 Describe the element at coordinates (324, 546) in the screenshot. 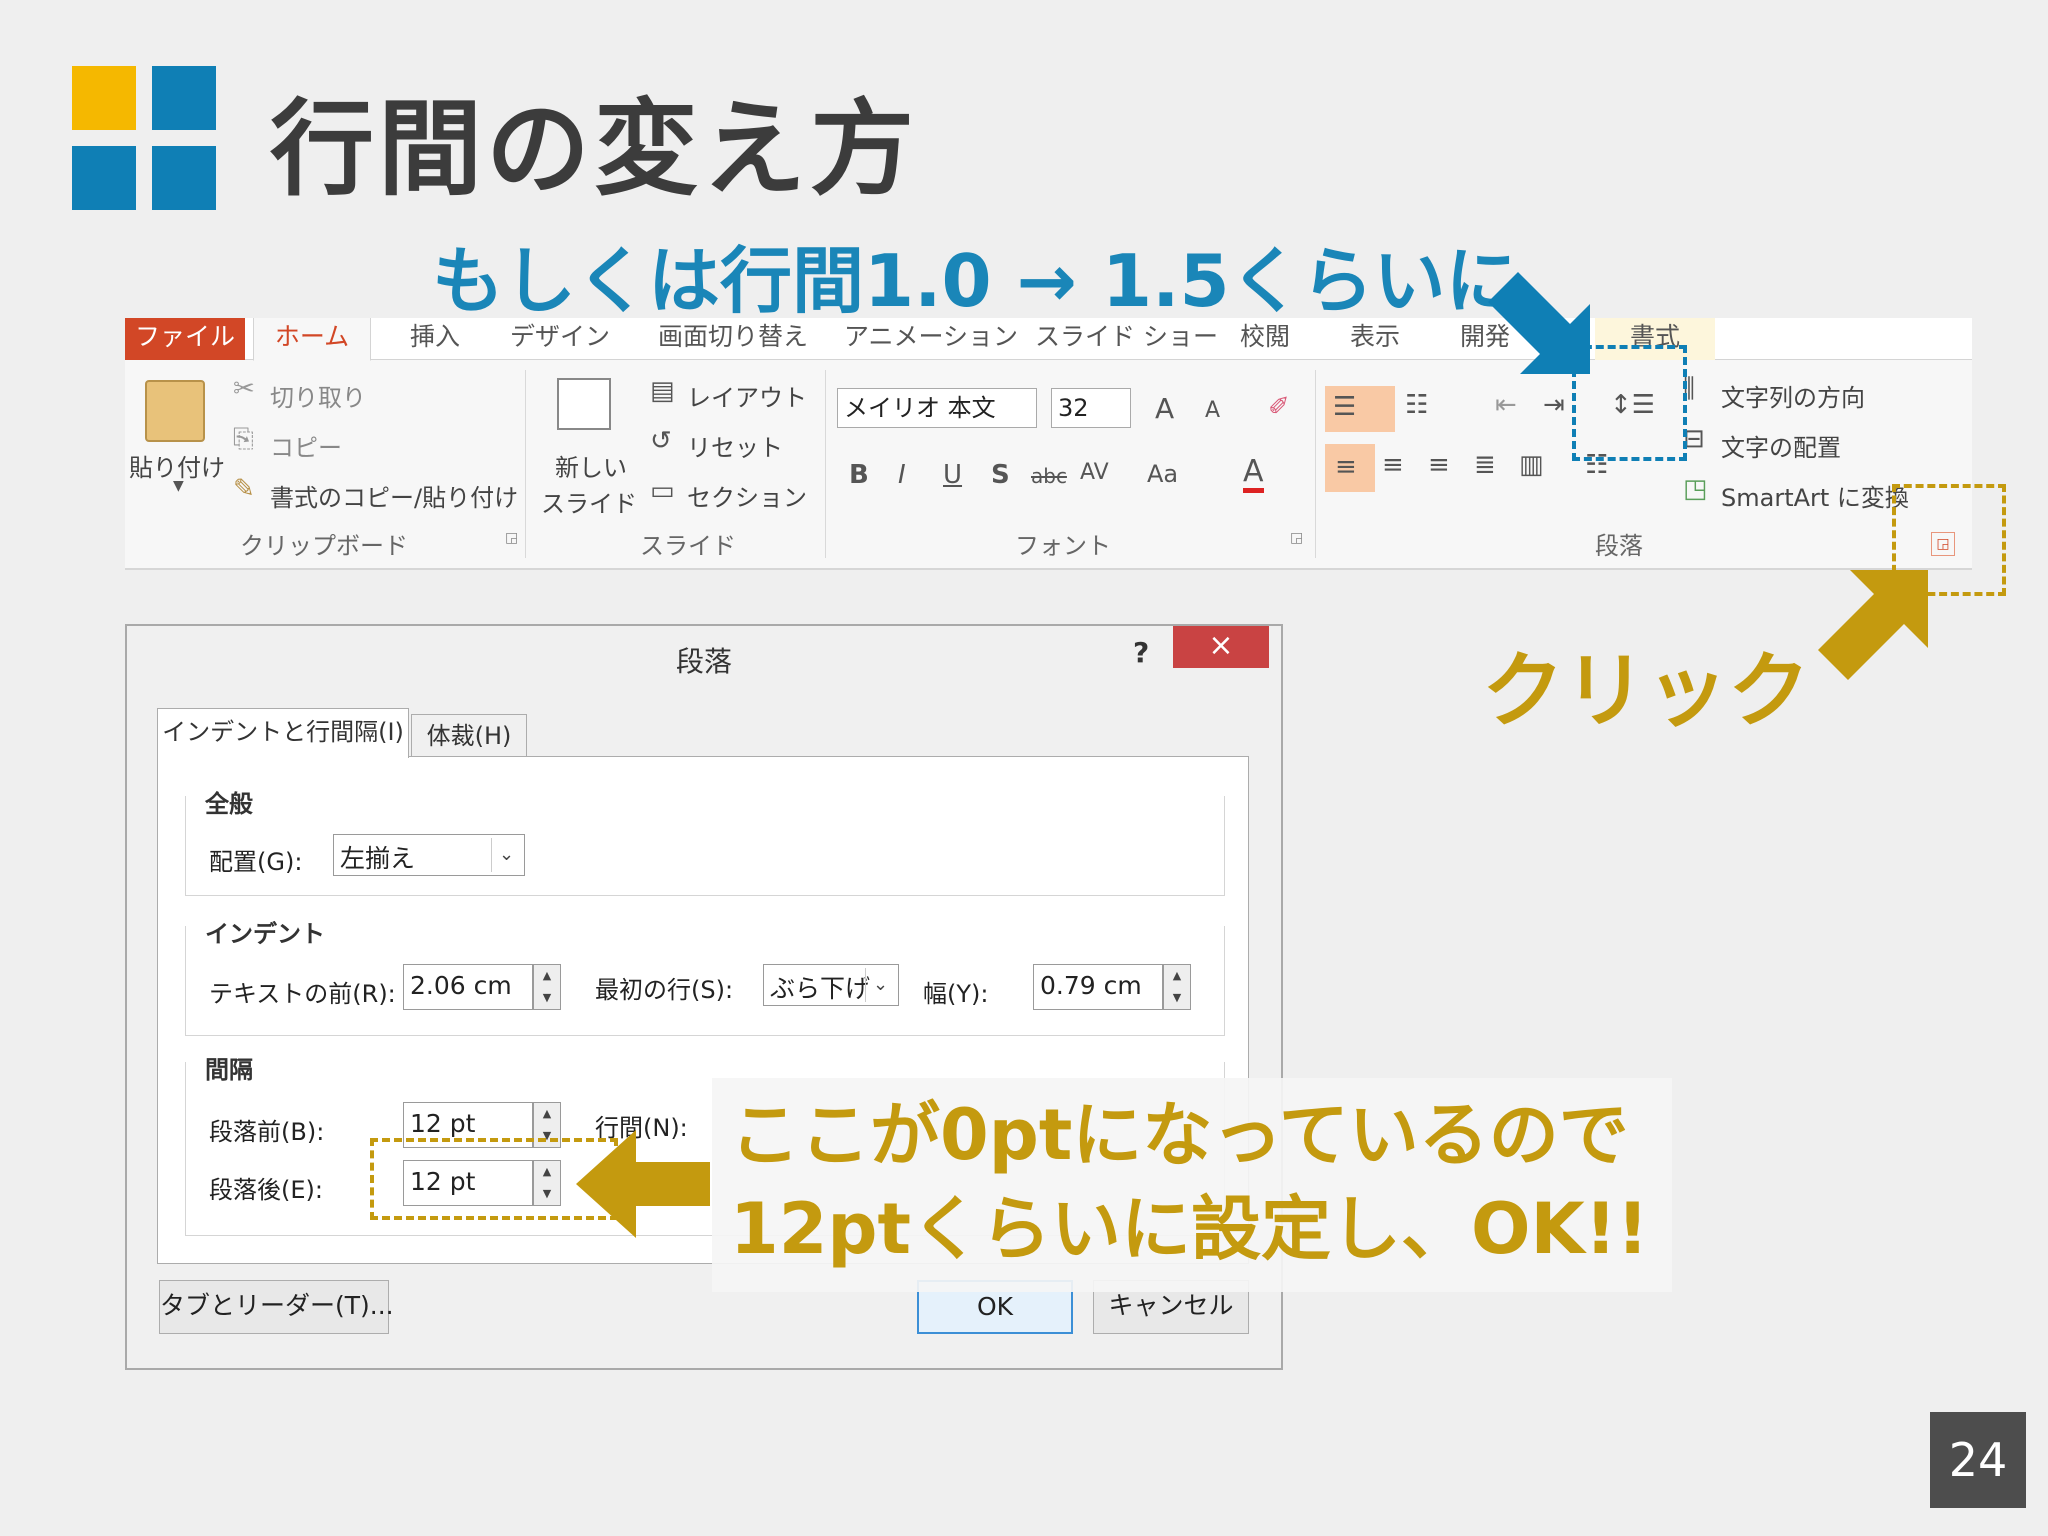

I see `clipboard-group-label: クリップボード` at that location.